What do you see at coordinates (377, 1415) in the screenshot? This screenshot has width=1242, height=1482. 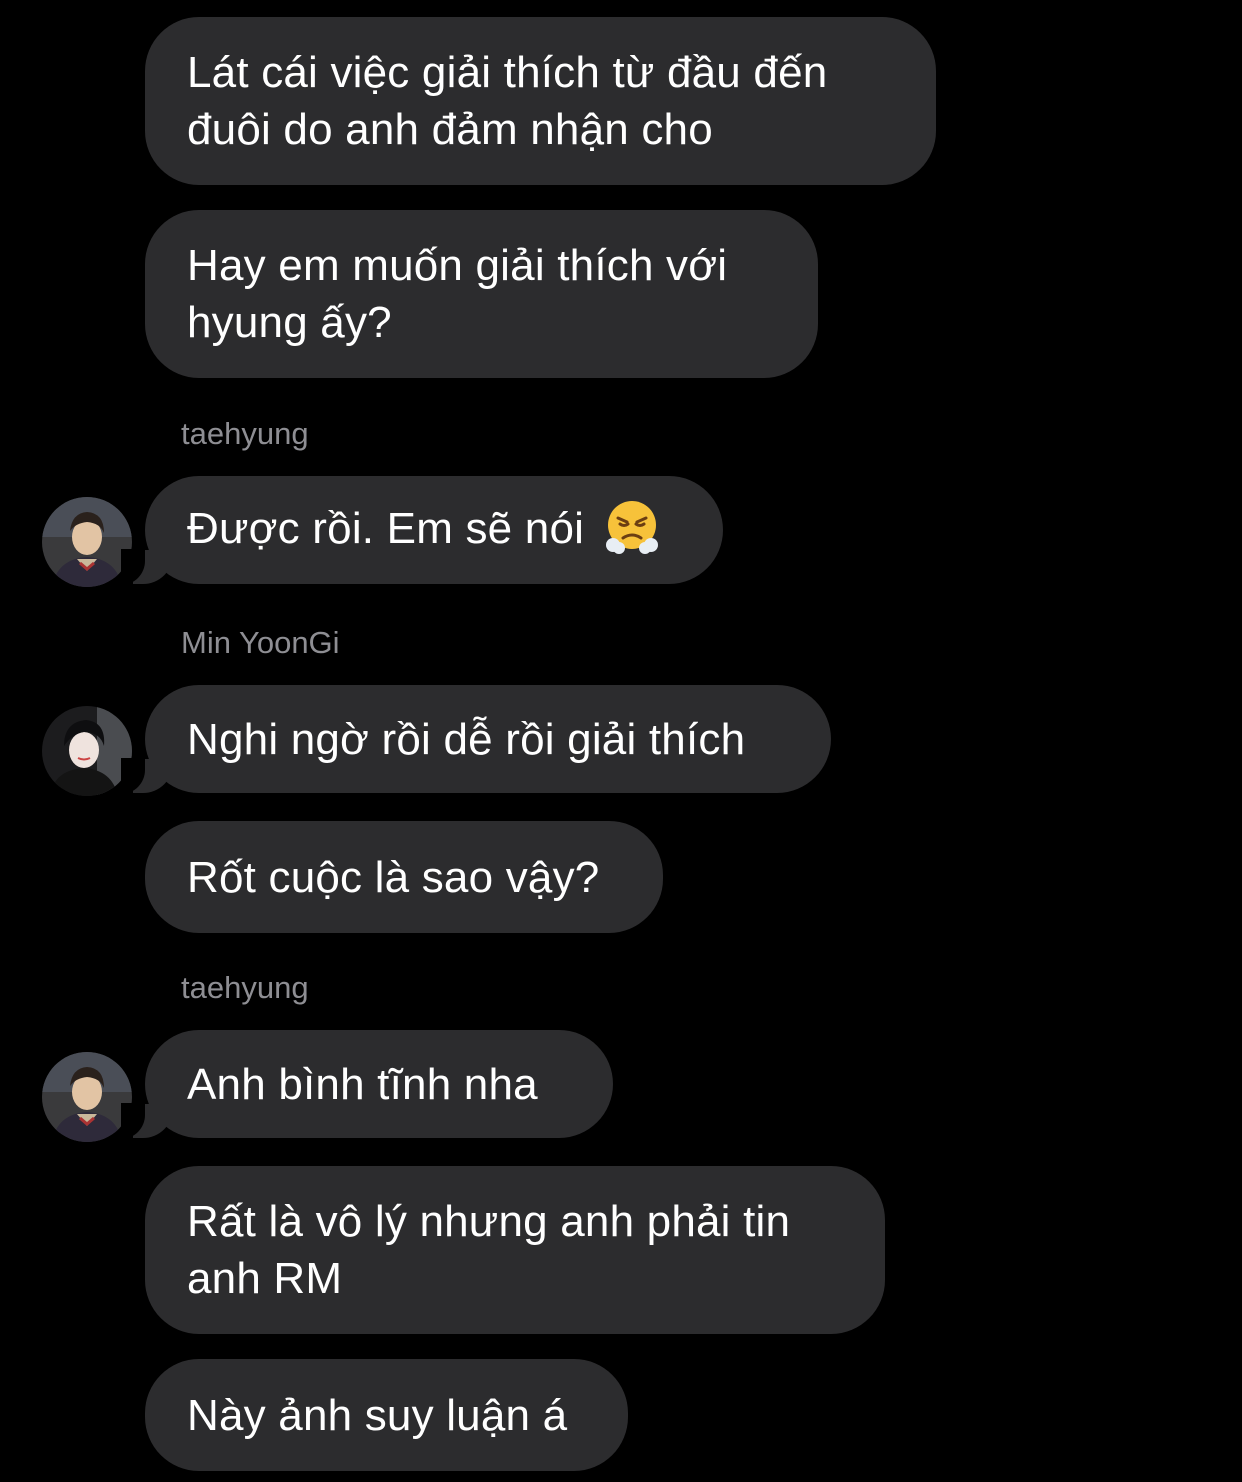 I see `message-text: Này ảnh suy luận á` at bounding box center [377, 1415].